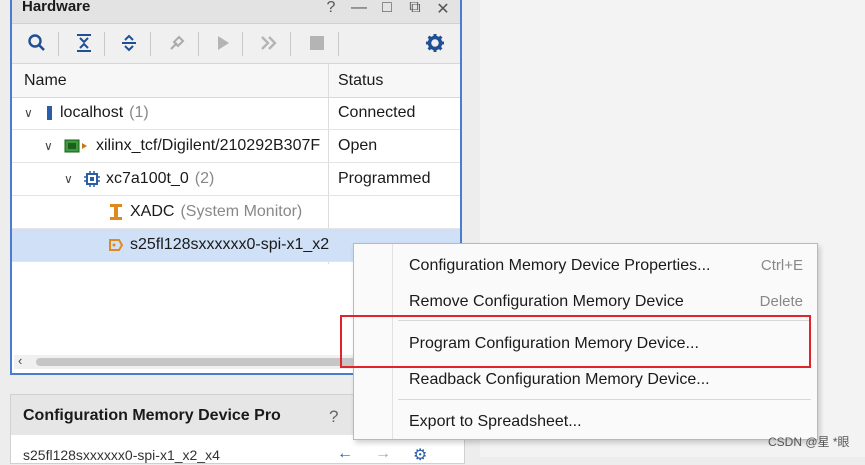 The width and height of the screenshot is (865, 465). I want to click on xadc-icon, so click(116, 212).